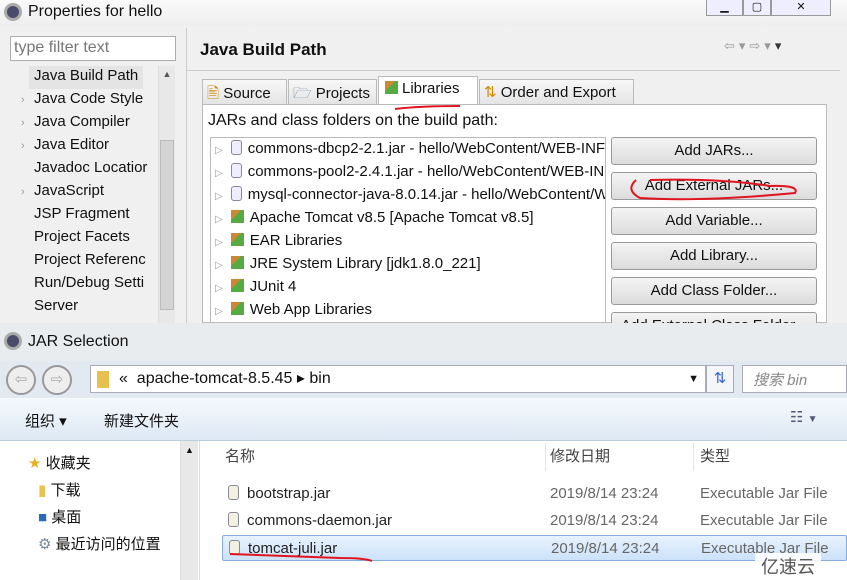 This screenshot has height=580, width=847. Describe the element at coordinates (301, 557) in the screenshot. I see `underline-tomcat-juli` at that location.